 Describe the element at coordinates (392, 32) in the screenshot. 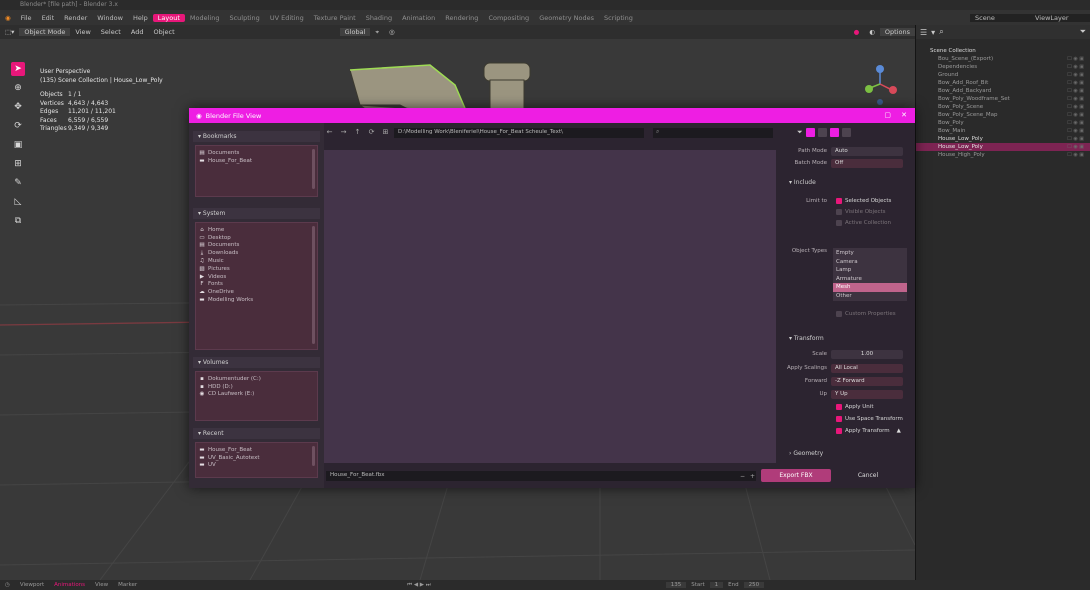

I see `proportional-edit-icon: ◎` at that location.